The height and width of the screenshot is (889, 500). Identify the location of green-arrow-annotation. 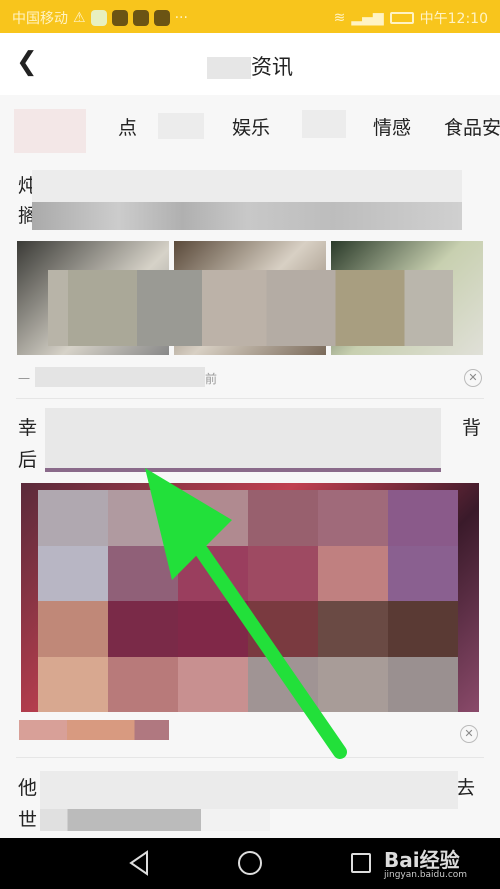
(246, 613).